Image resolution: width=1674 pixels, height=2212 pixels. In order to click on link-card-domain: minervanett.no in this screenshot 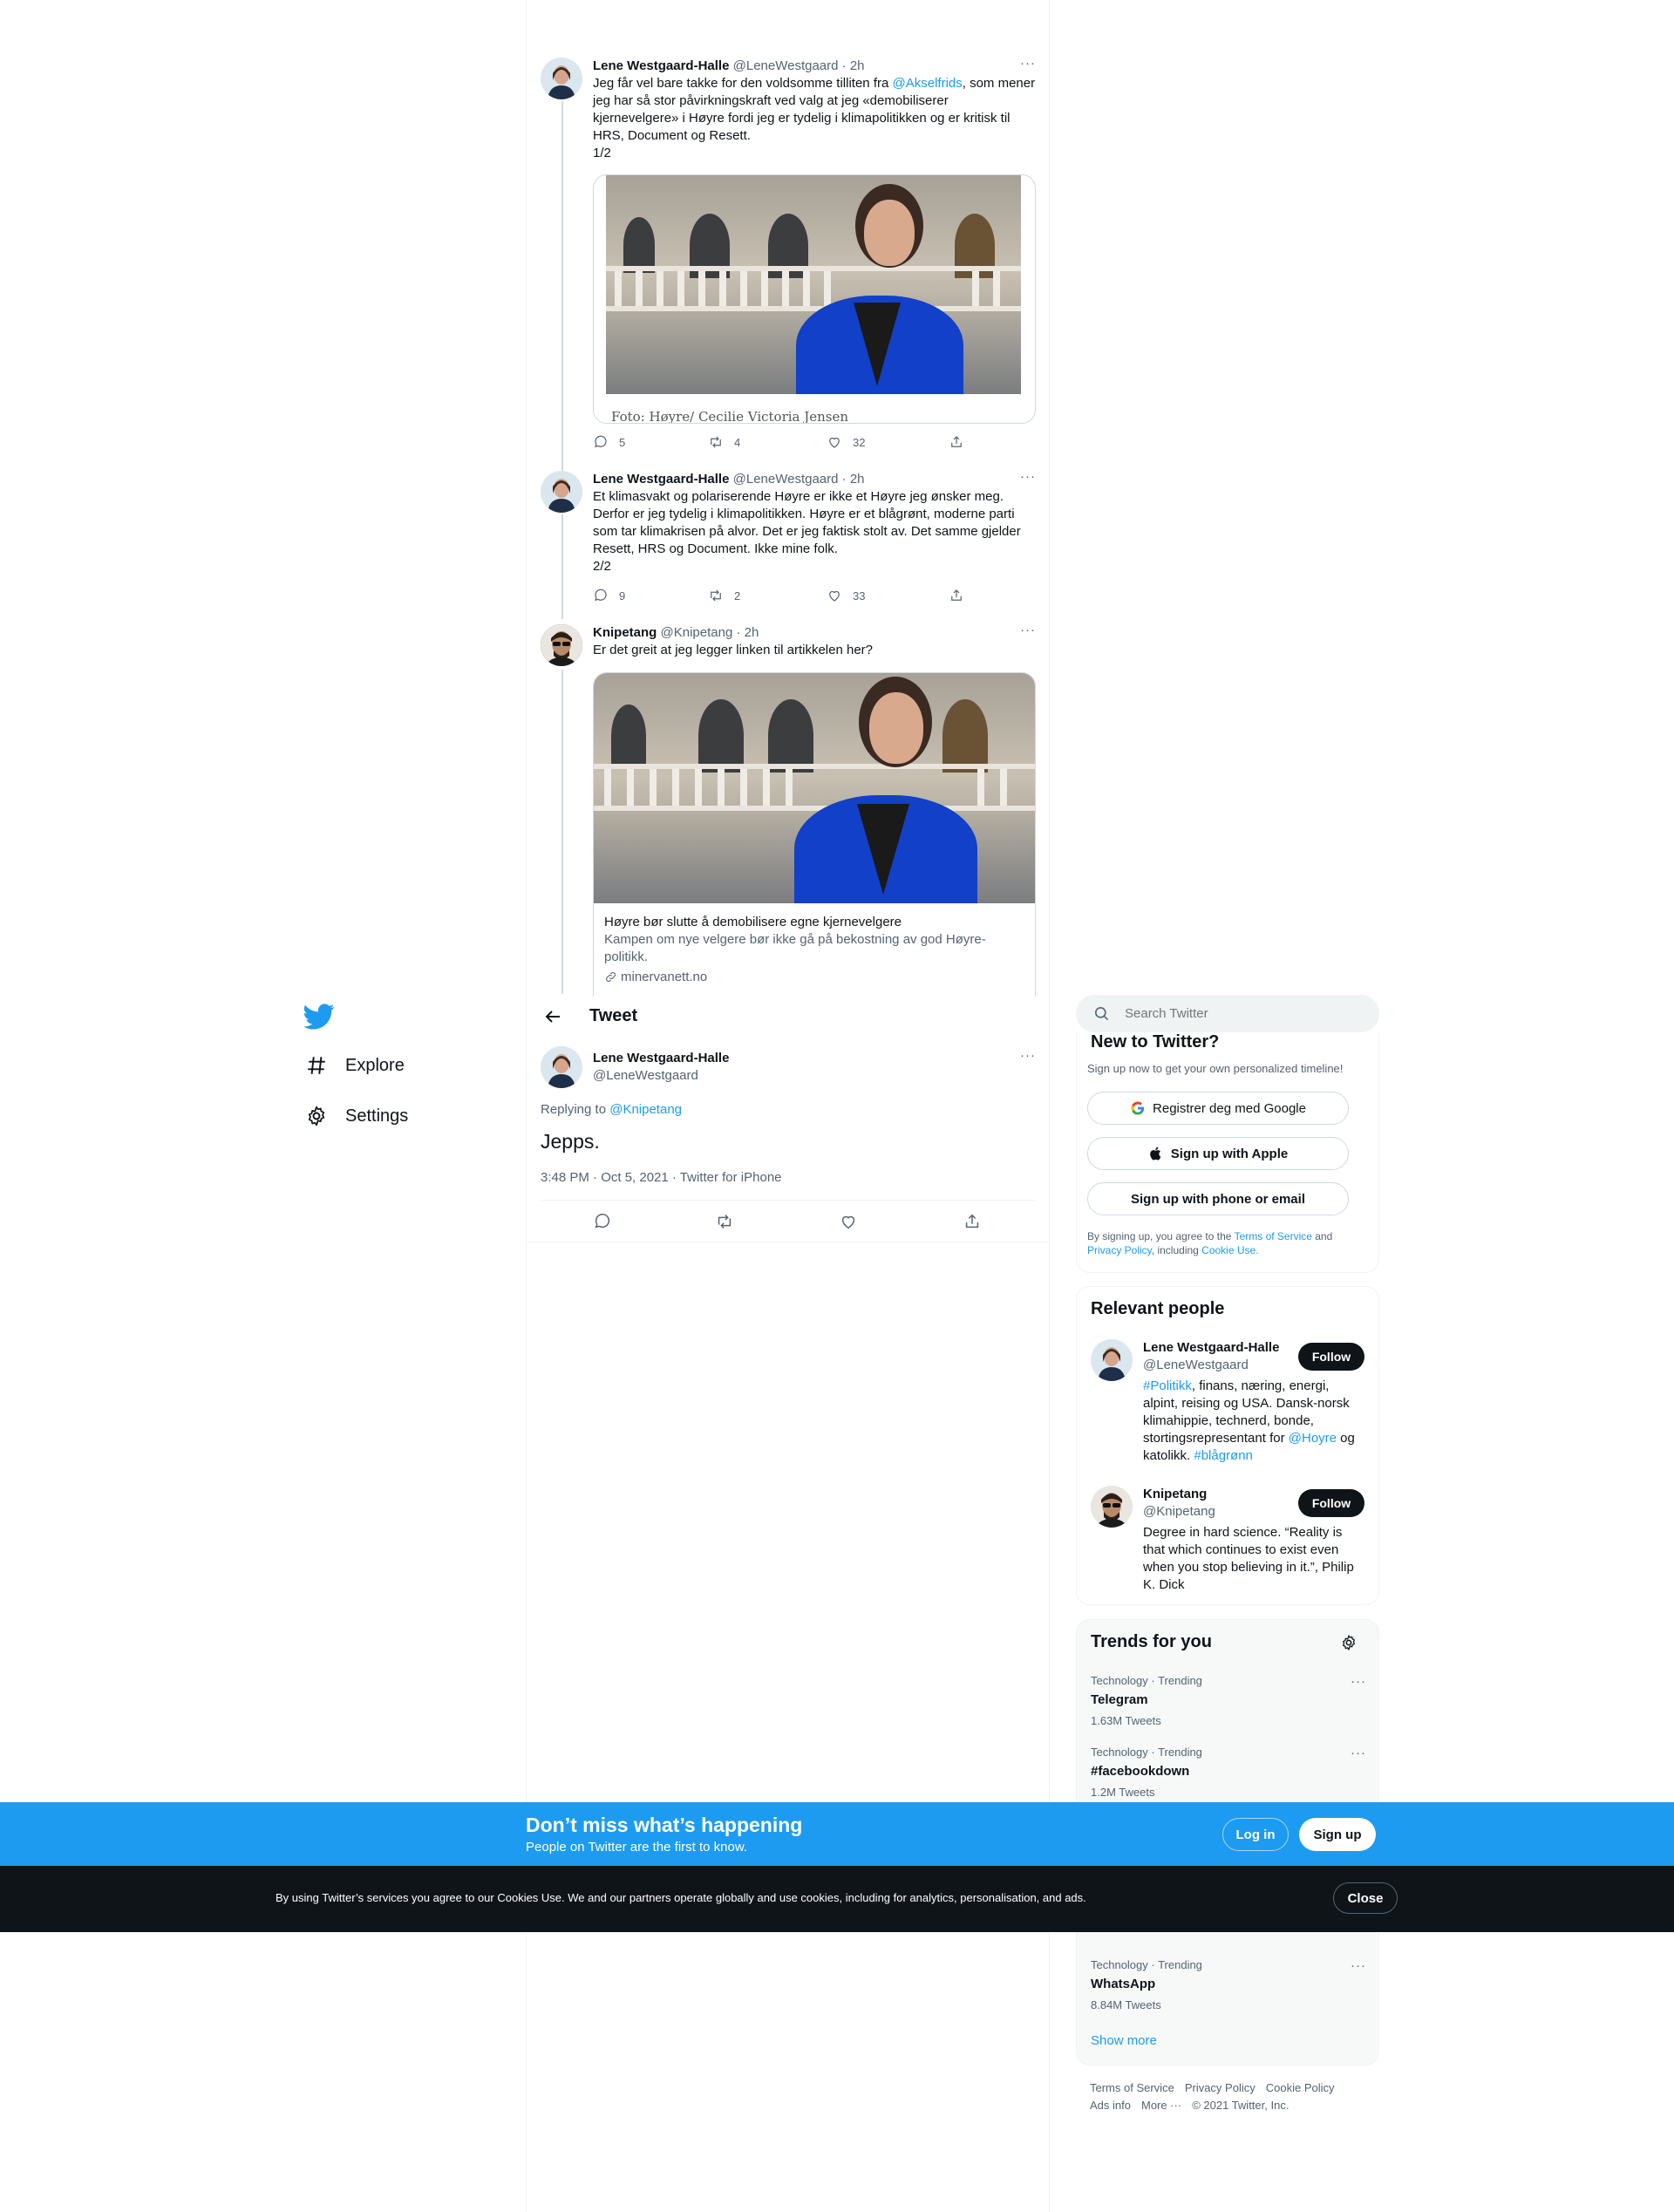, I will do `click(664, 977)`.